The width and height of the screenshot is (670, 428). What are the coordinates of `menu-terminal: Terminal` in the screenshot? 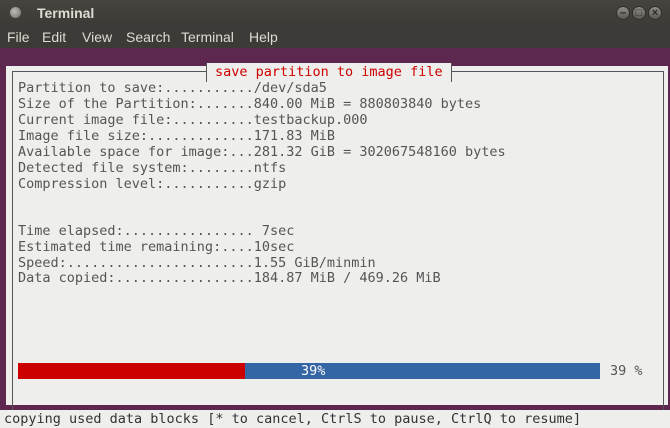 It's located at (207, 37).